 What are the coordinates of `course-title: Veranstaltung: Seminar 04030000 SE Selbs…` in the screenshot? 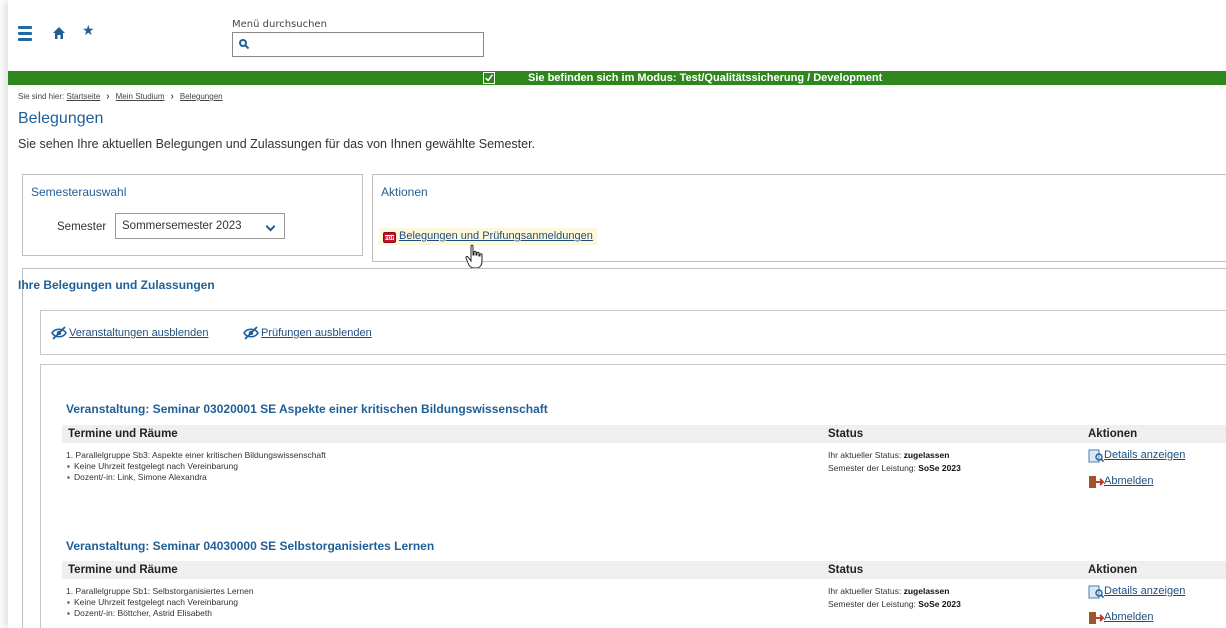 It's located at (250, 546).